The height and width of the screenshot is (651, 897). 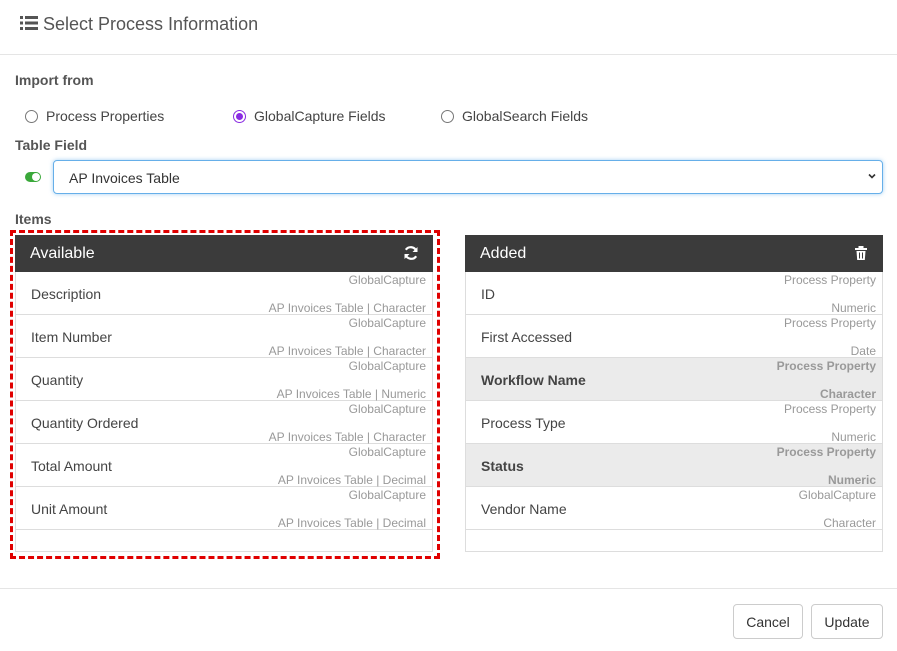 I want to click on item-name: Description, so click(x=66, y=294).